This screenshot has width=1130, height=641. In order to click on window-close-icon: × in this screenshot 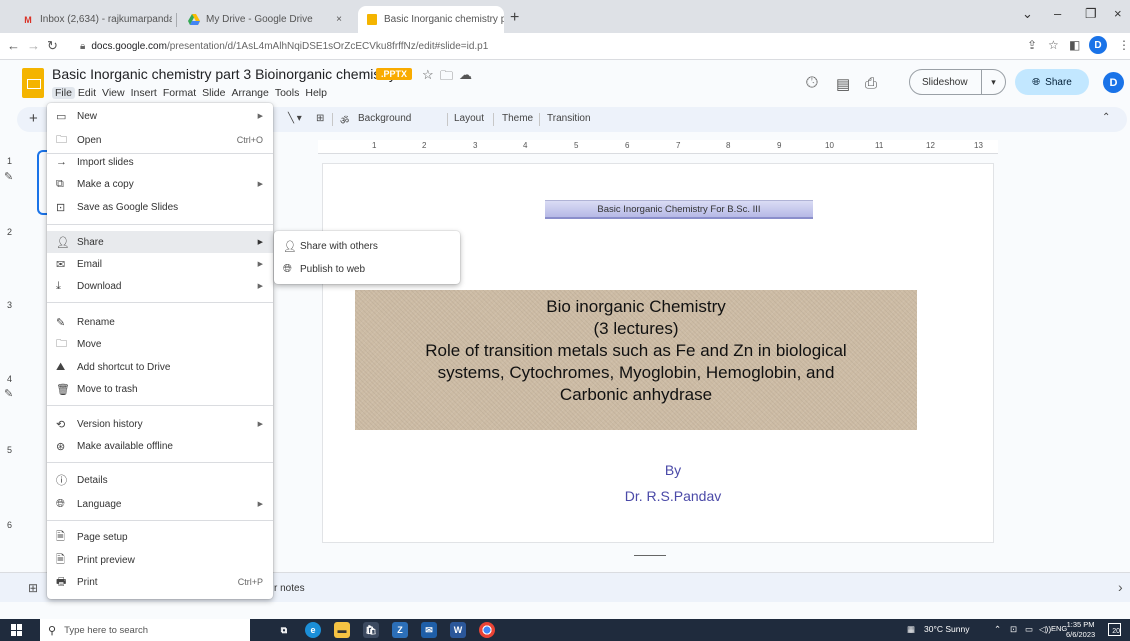, I will do `click(1118, 13)`.